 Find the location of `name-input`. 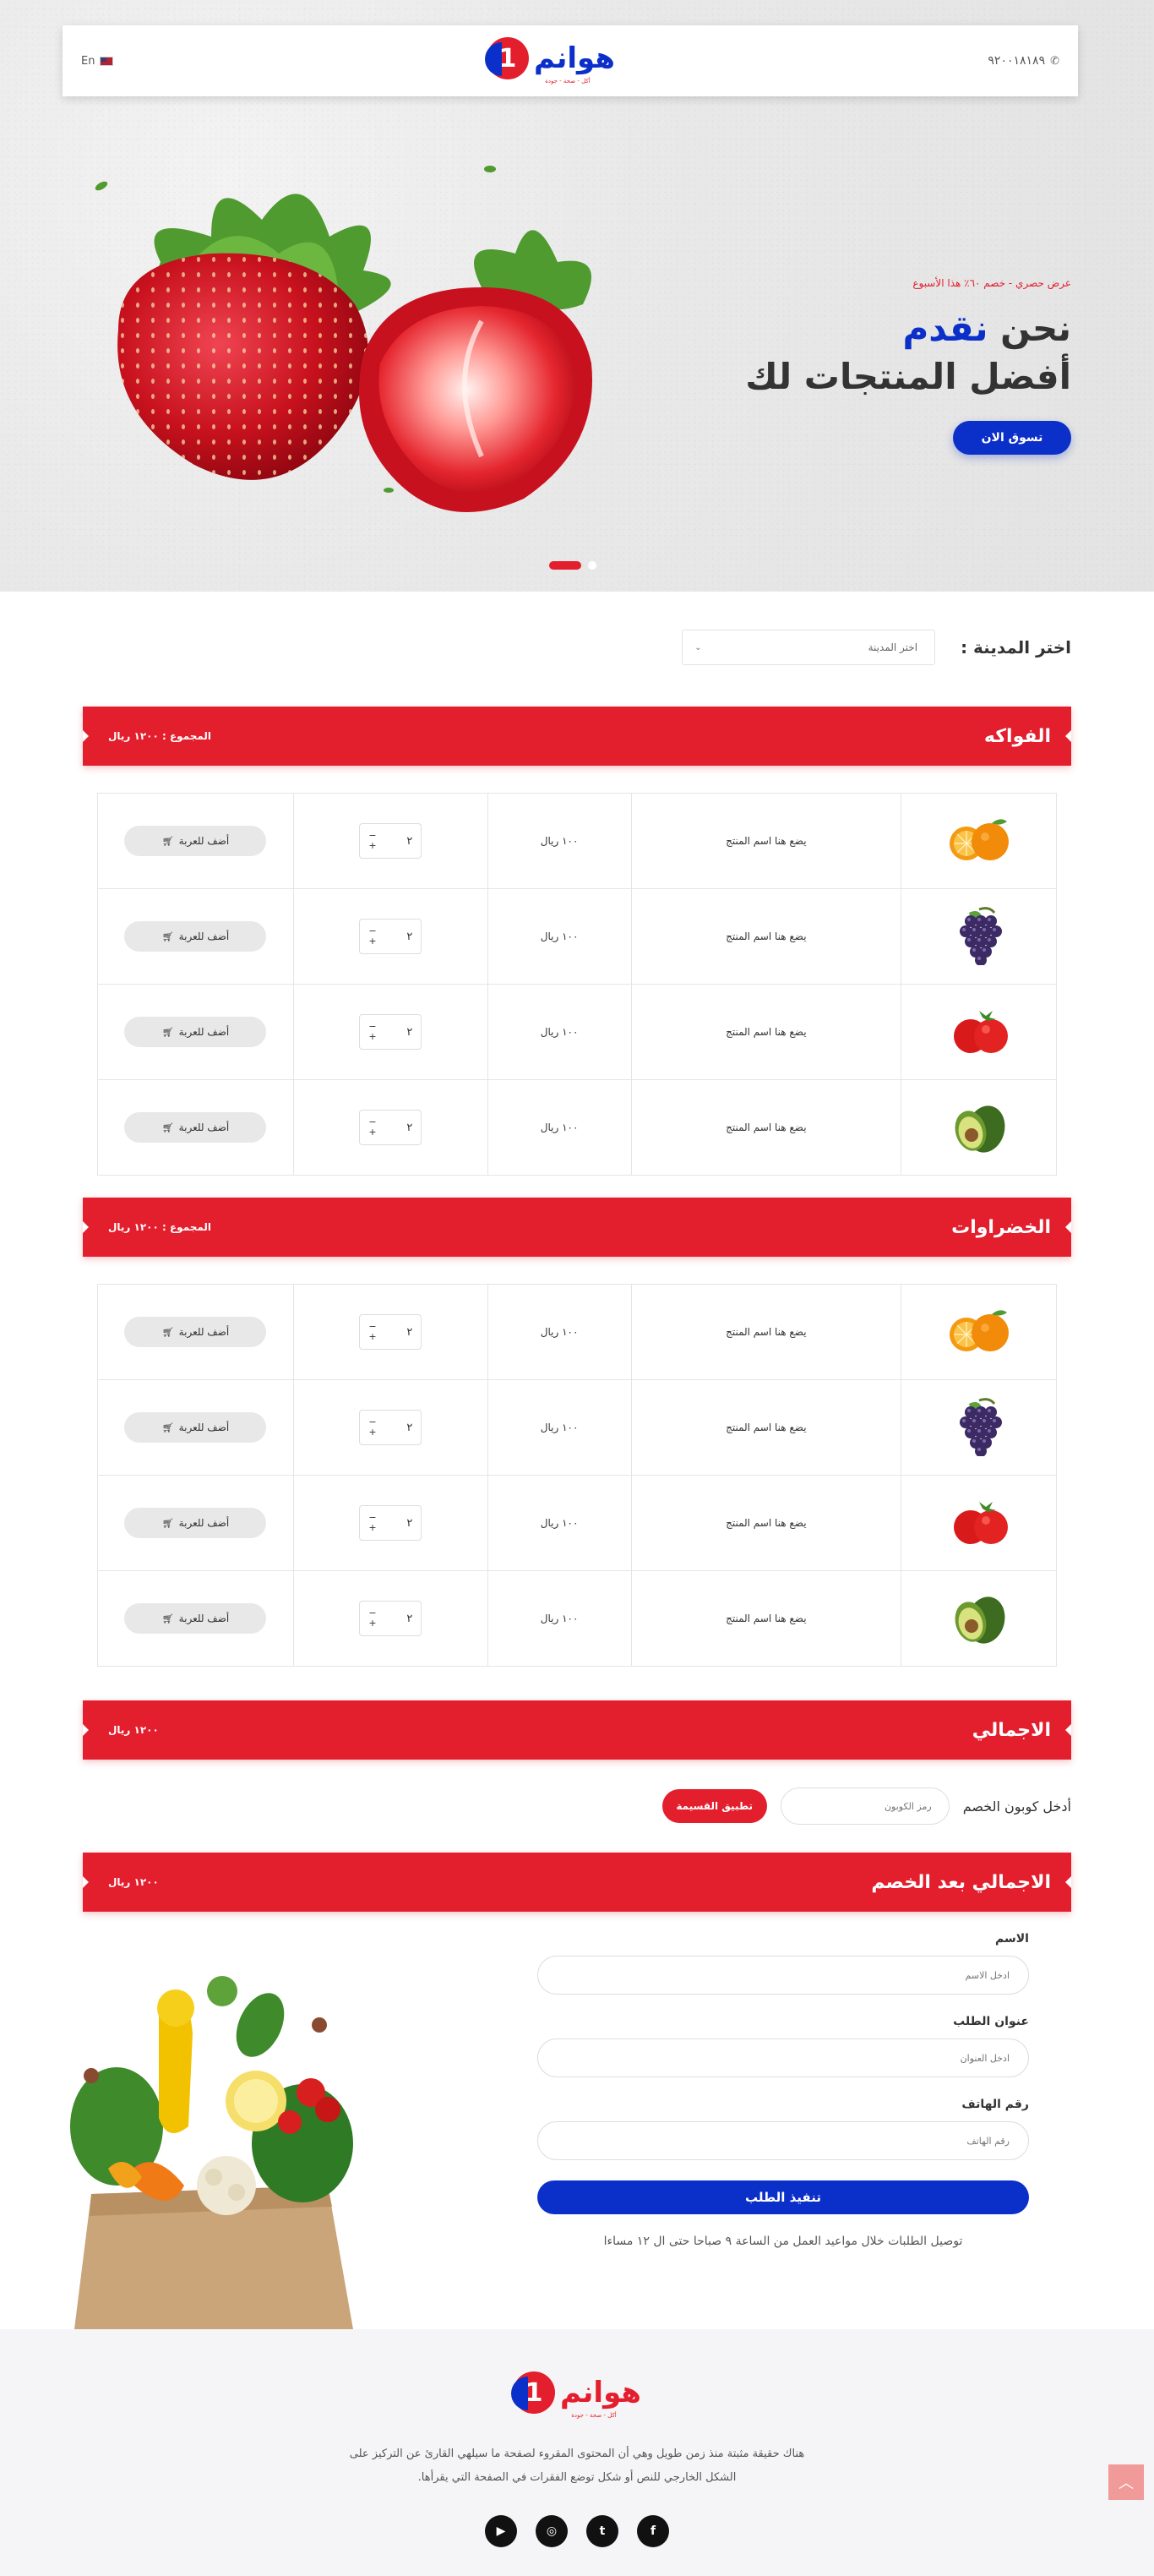

name-input is located at coordinates (783, 1975).